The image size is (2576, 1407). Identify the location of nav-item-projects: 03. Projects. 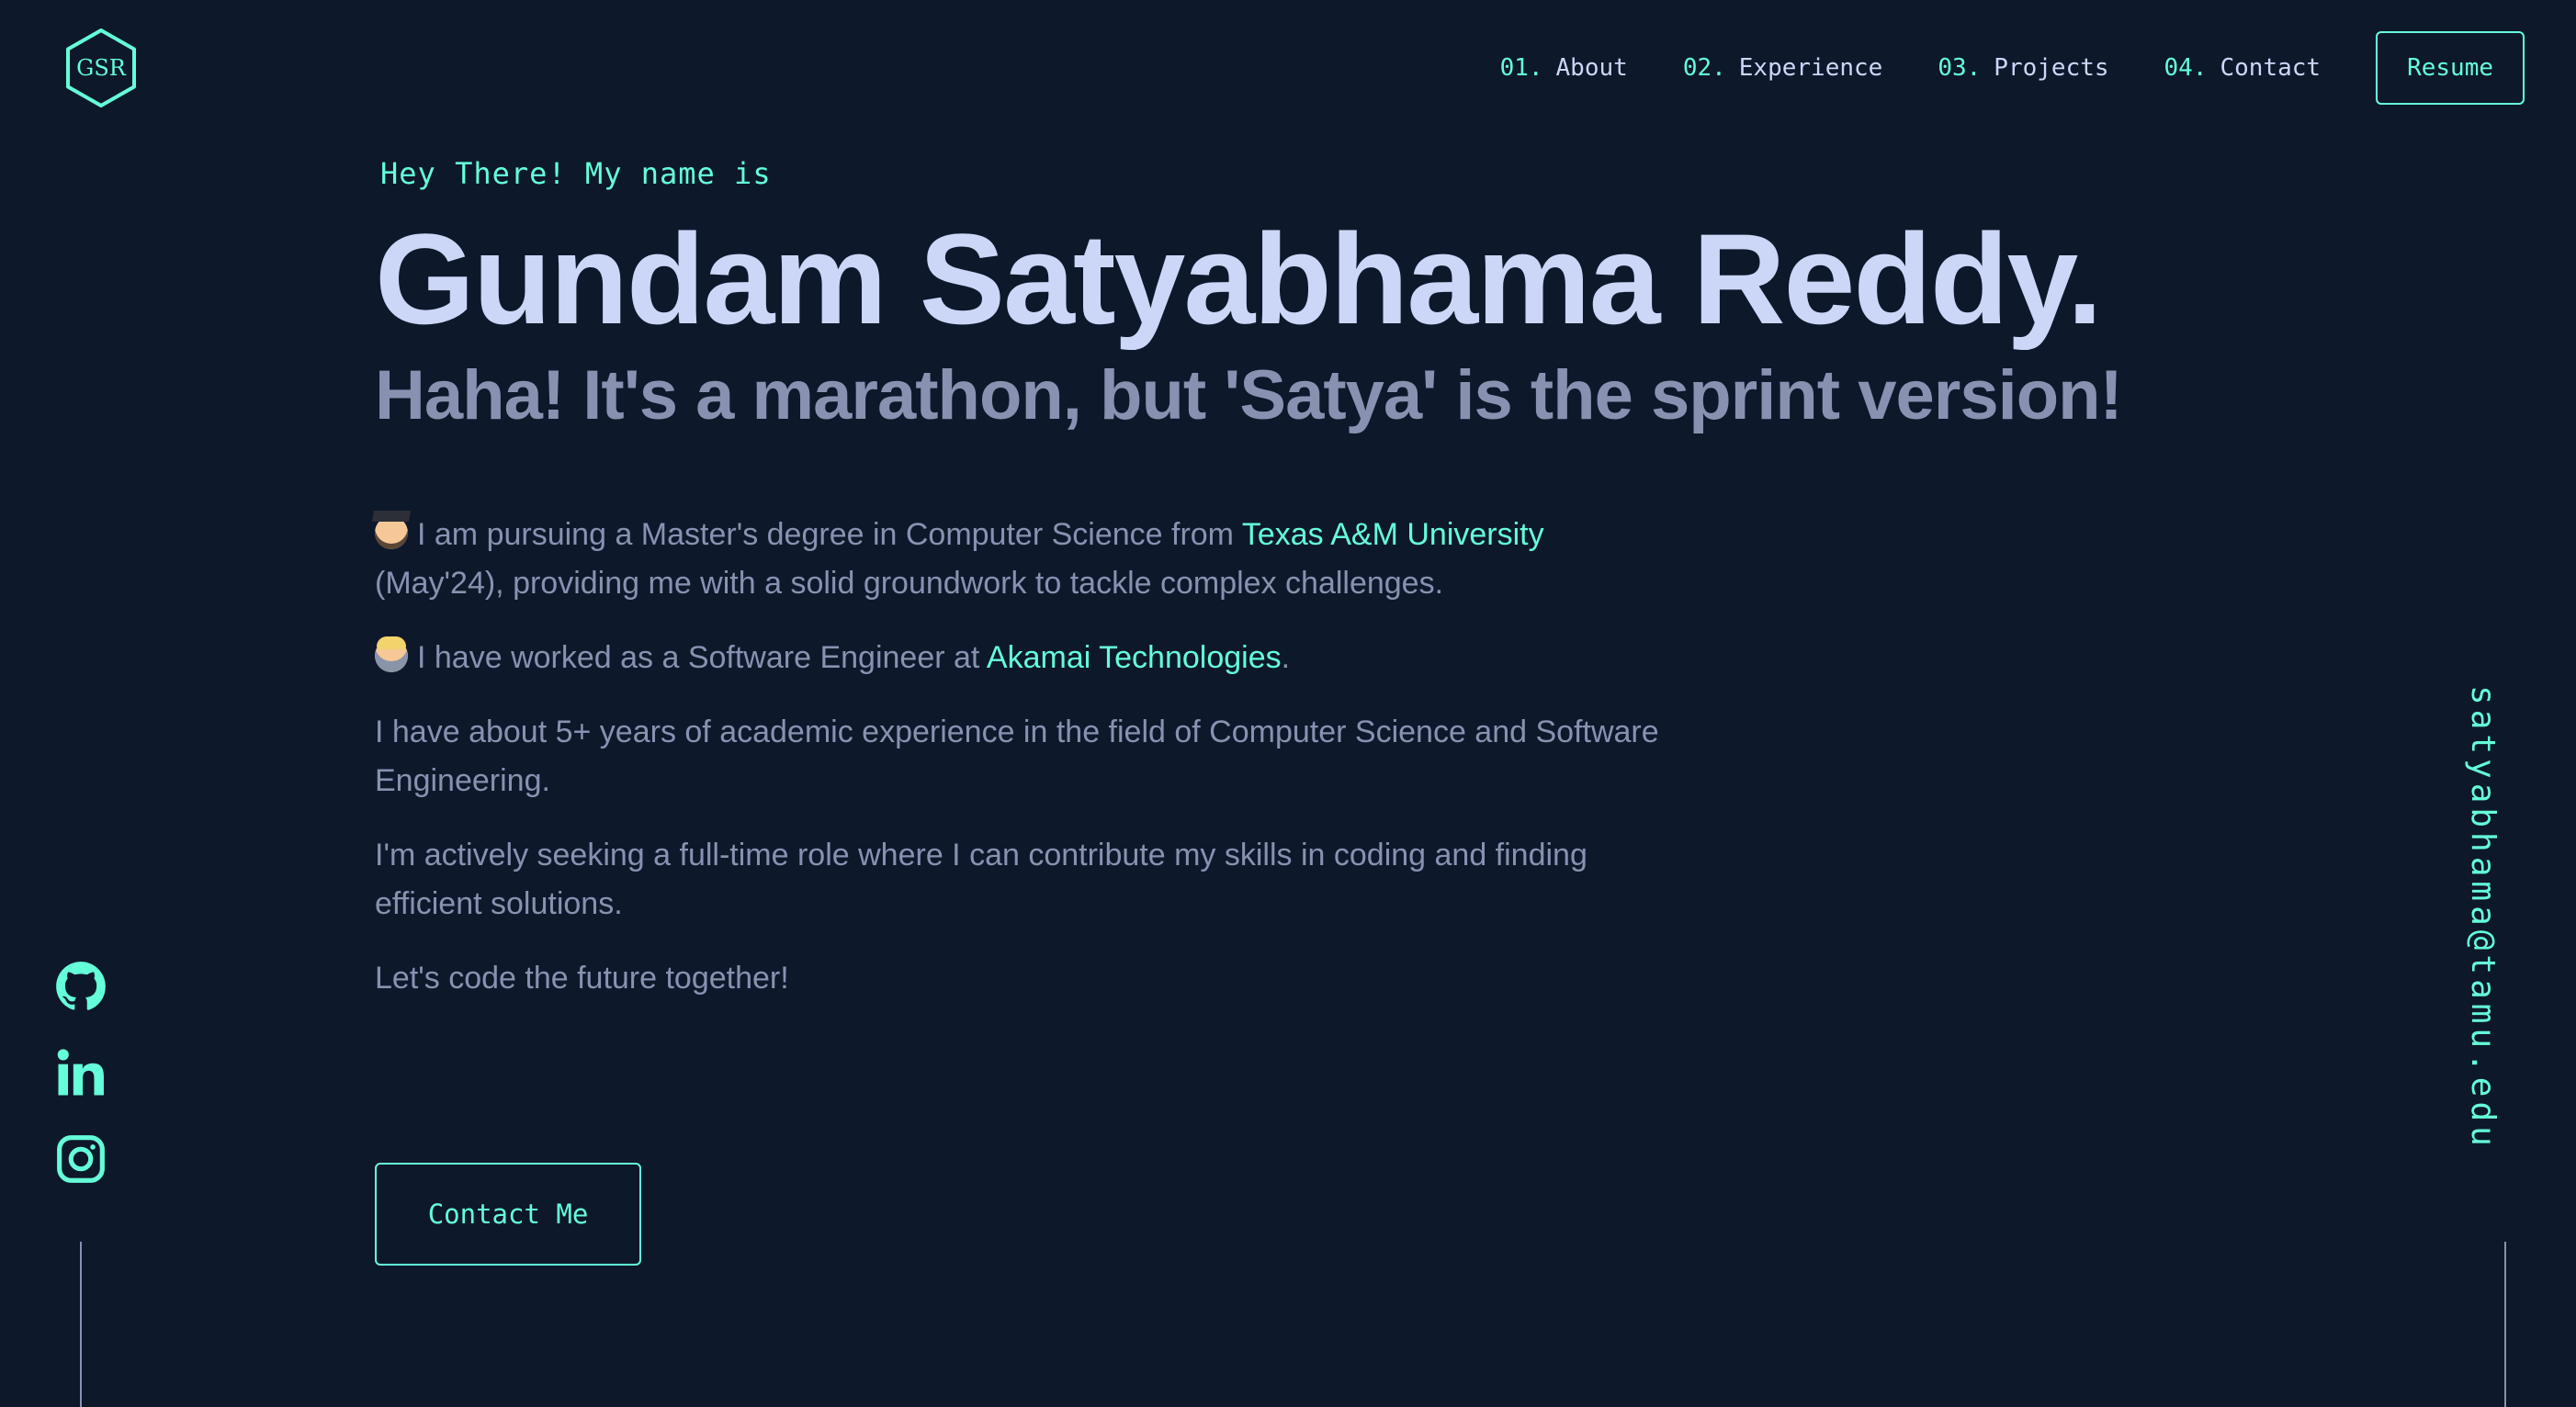
(2023, 68).